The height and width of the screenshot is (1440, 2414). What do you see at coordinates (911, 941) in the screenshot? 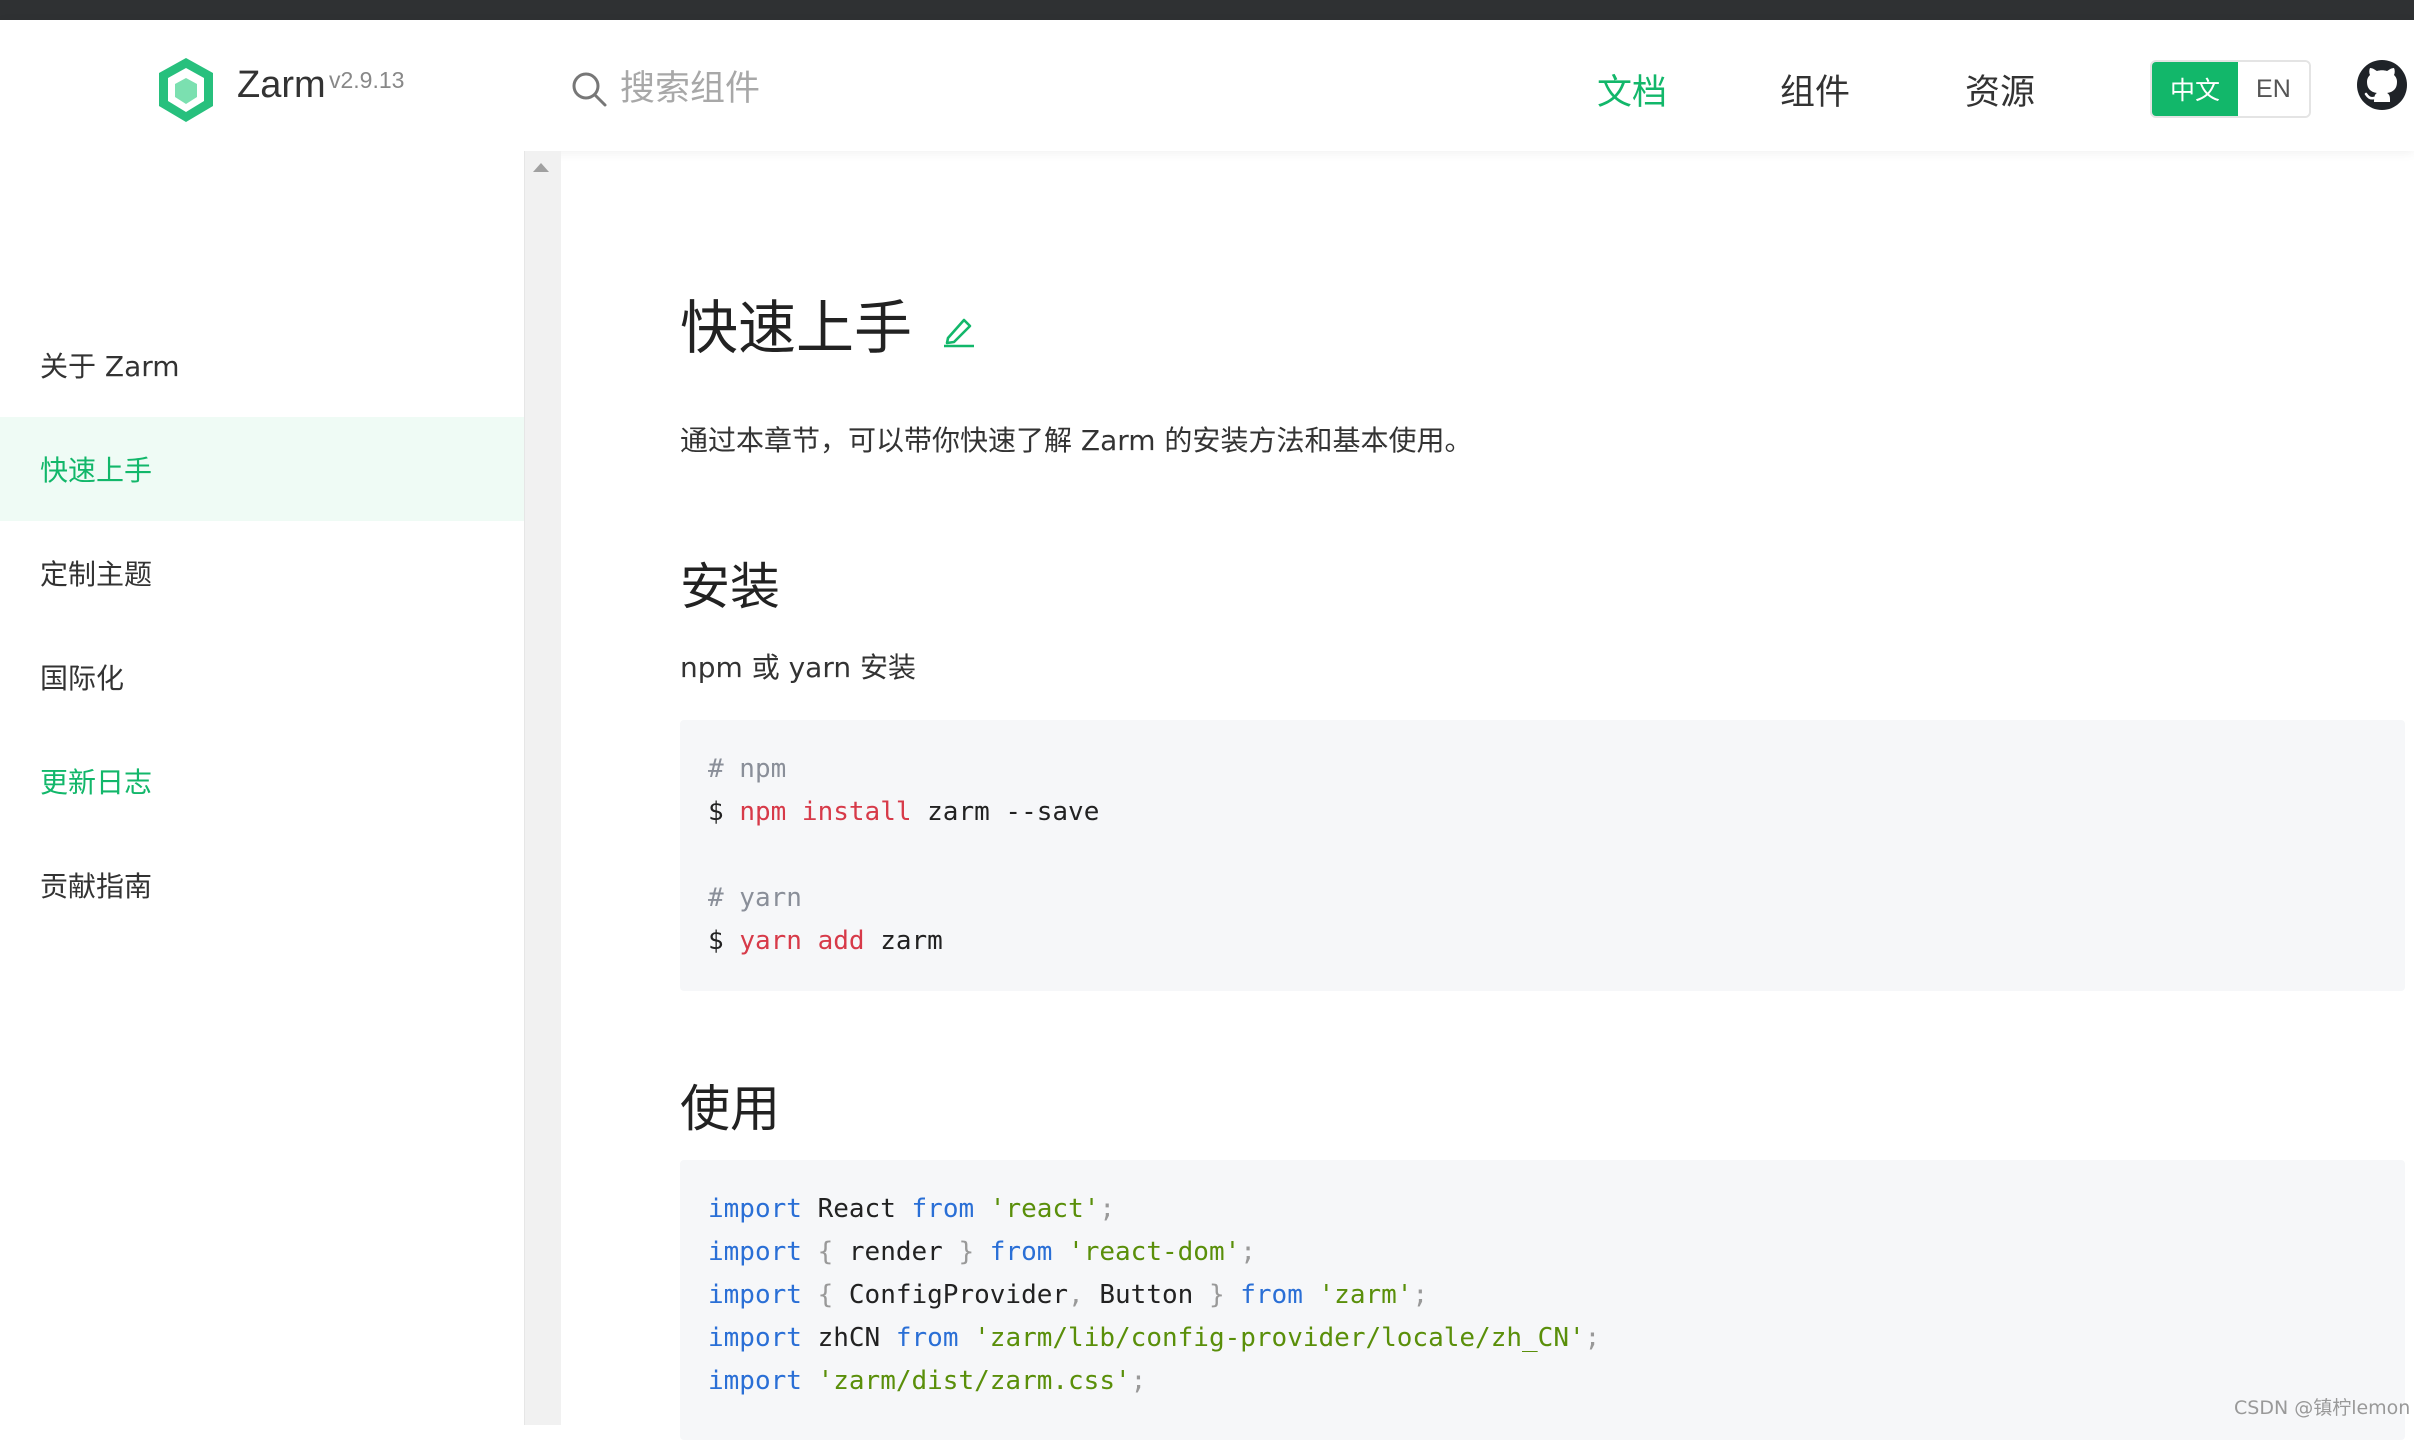
I see `code-args: zarm` at bounding box center [911, 941].